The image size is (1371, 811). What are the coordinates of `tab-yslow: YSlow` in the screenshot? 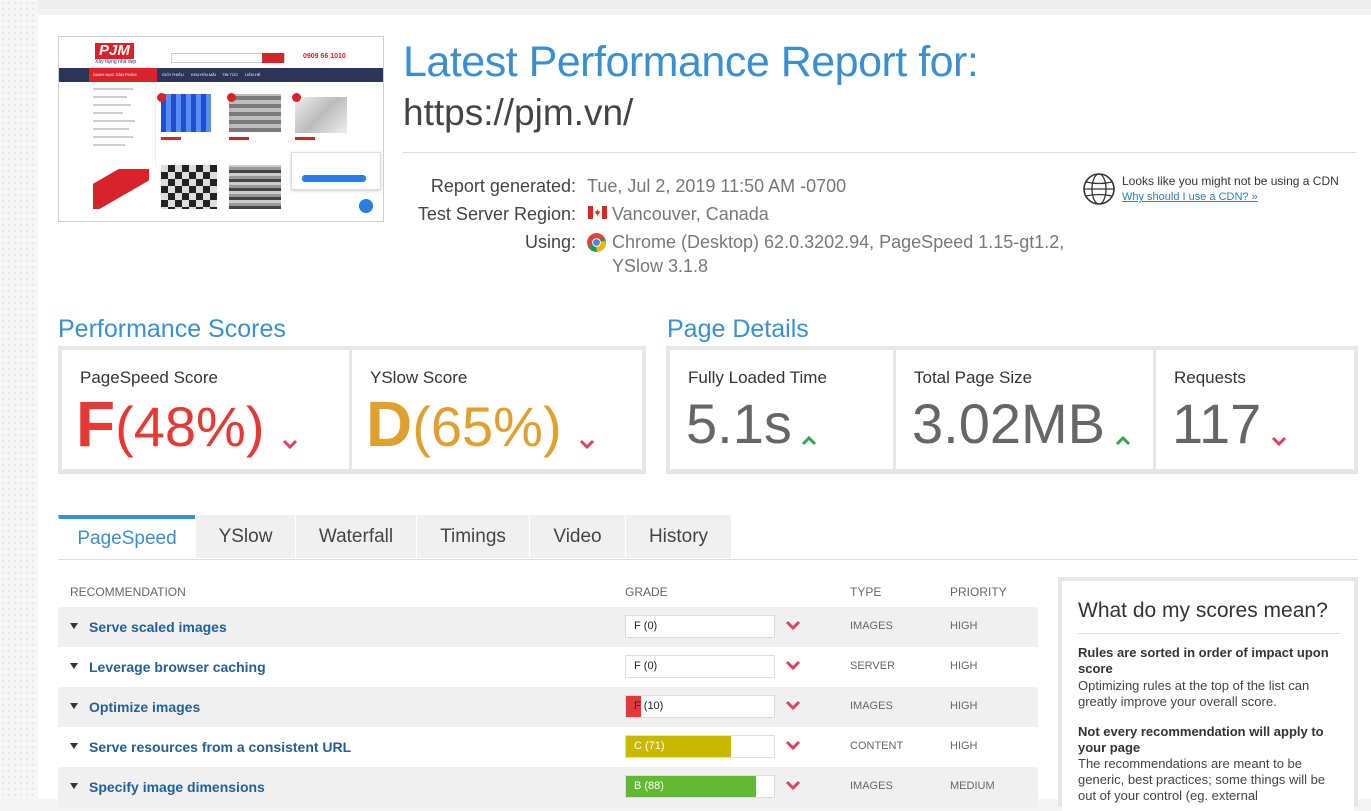 It's located at (245, 536).